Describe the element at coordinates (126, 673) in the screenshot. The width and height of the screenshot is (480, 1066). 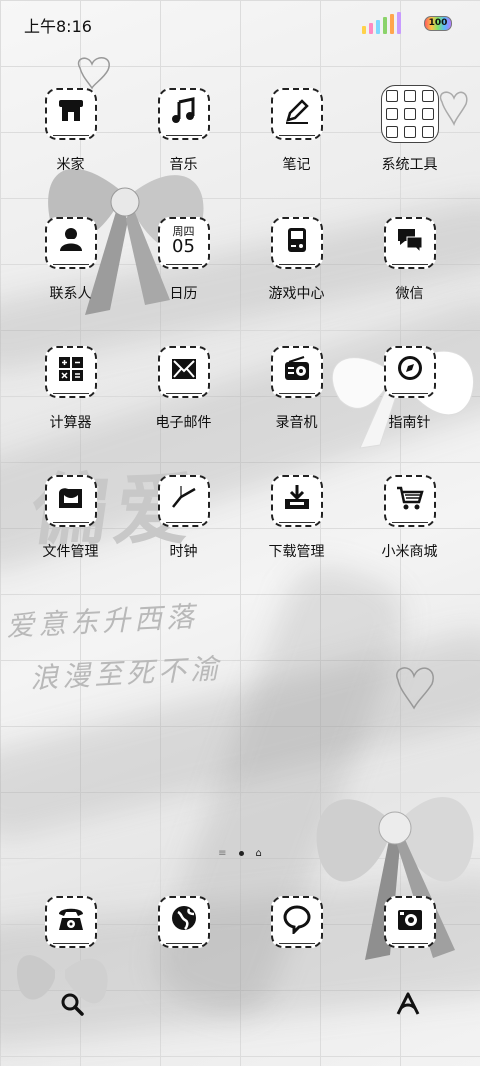
I see `wallpaper-quote-2: 浪漫至死不渝` at that location.